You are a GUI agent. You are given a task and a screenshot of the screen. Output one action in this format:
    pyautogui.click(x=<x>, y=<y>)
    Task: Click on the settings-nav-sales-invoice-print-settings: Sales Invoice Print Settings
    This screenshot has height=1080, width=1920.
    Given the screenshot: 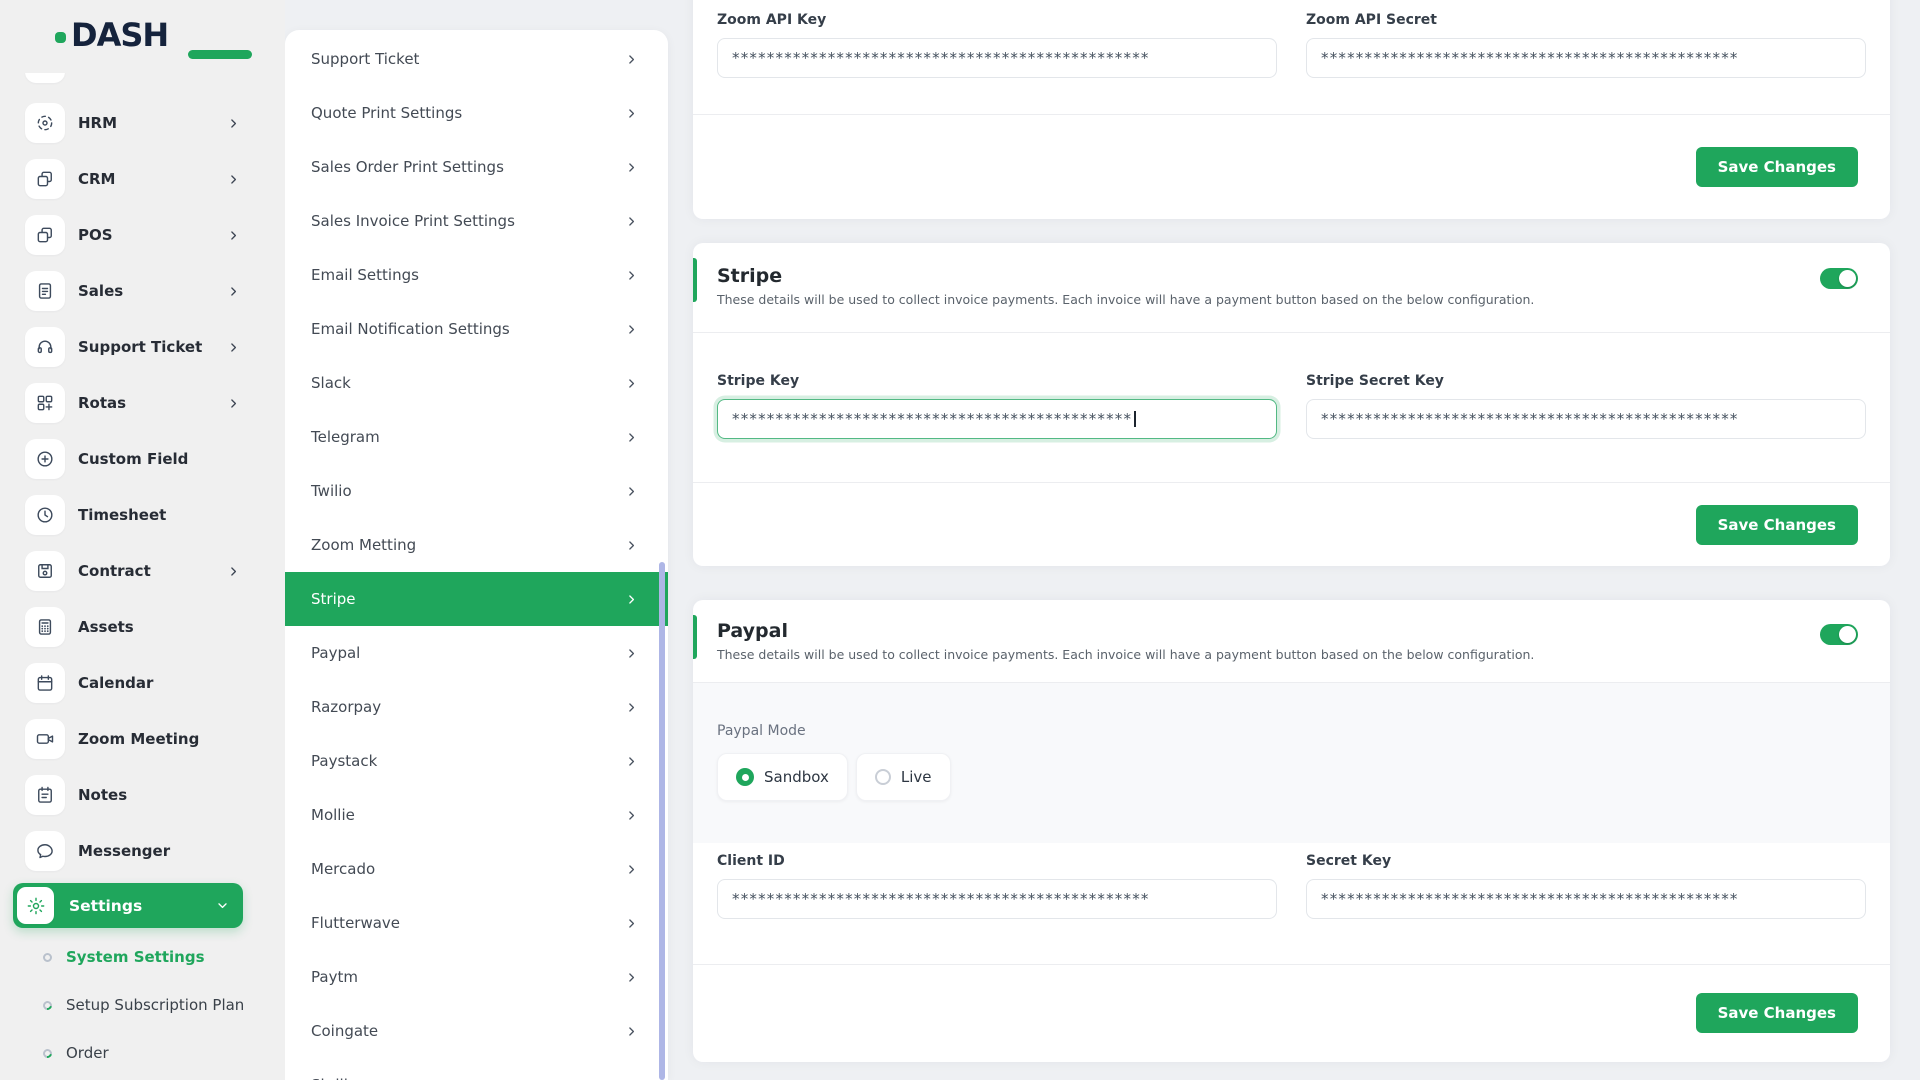 What is the action you would take?
    pyautogui.click(x=476, y=221)
    